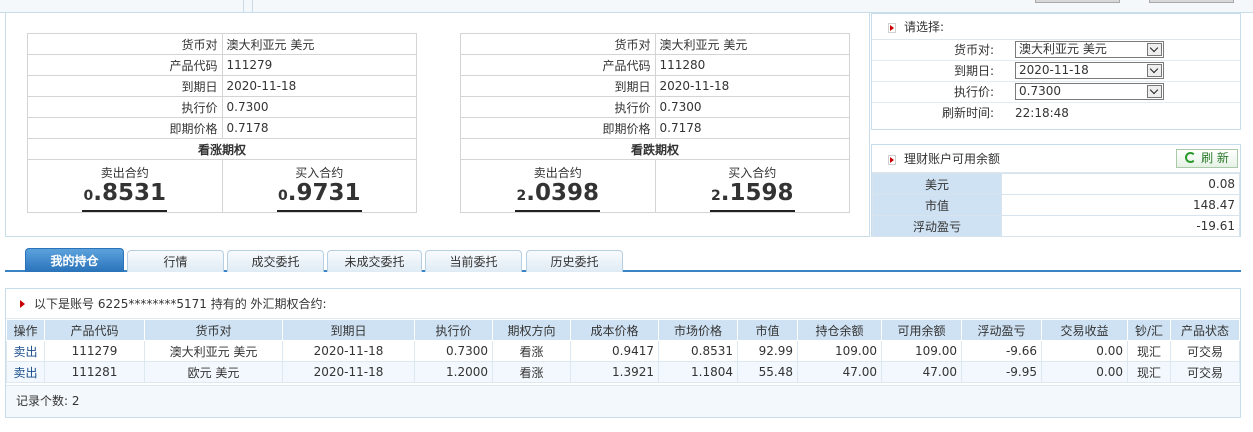 This screenshot has width=1253, height=432. What do you see at coordinates (74, 260) in the screenshot?
I see `tab-holdings: 我的持仓` at bounding box center [74, 260].